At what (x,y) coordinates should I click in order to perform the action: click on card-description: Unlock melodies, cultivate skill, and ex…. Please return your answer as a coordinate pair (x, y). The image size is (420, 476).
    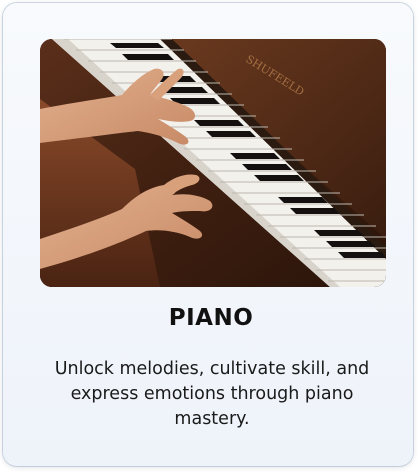
    Looking at the image, I should click on (212, 394).